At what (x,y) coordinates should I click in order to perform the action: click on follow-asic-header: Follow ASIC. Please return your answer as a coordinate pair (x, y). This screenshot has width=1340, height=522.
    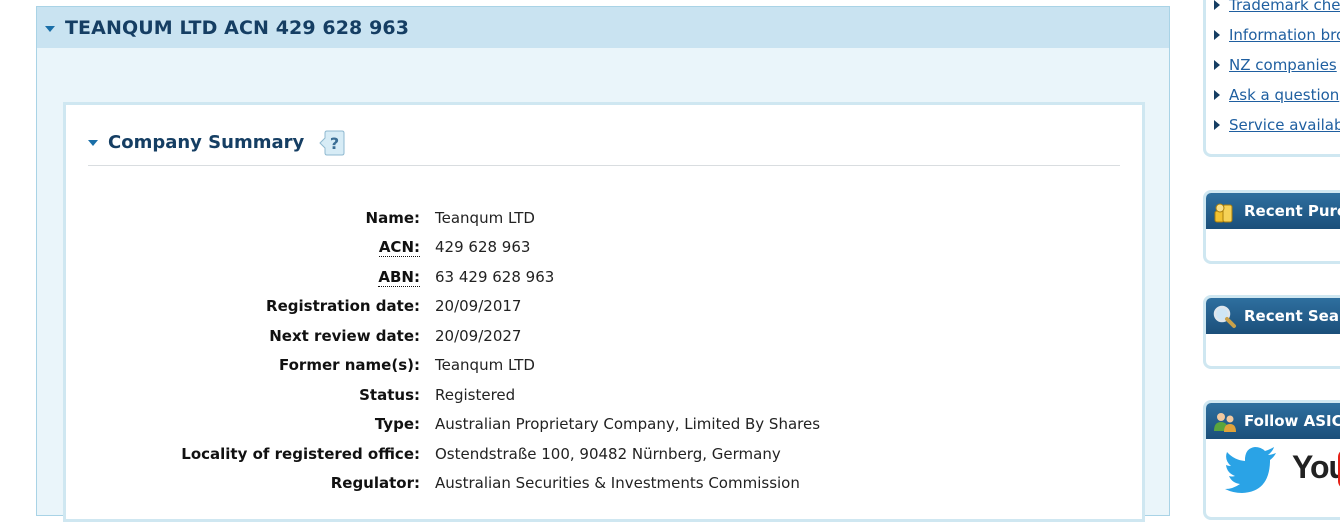
    Looking at the image, I should click on (1273, 421).